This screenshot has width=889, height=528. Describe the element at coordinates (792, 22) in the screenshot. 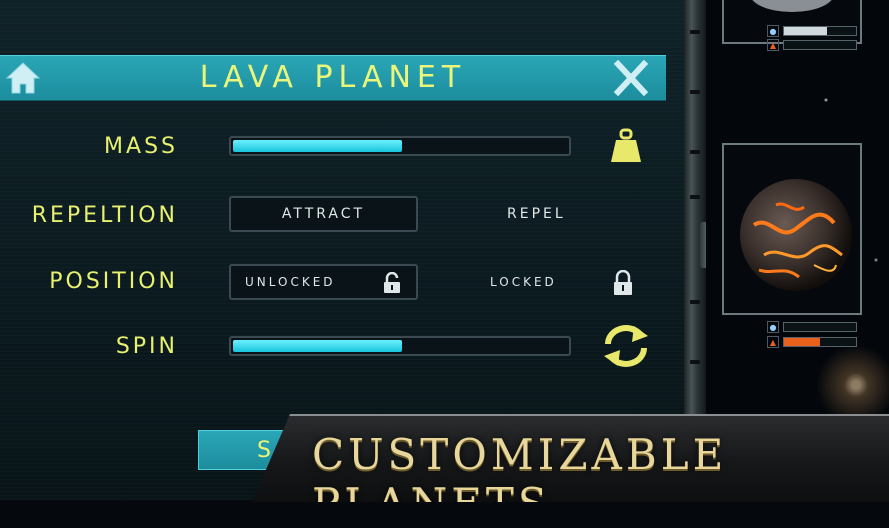

I see `planet-card-top` at that location.